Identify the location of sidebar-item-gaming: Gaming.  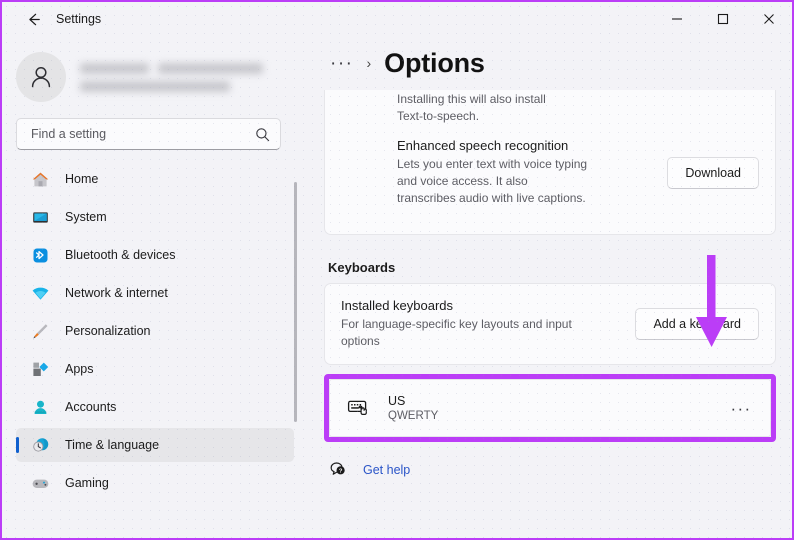
(155, 483).